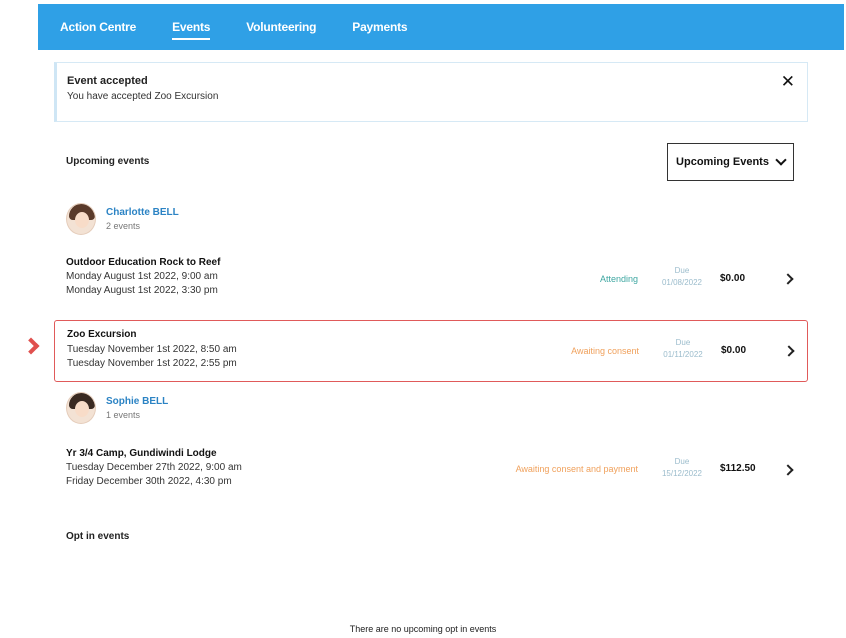  I want to click on event-status: Awaiting consent and payment, so click(576, 469).